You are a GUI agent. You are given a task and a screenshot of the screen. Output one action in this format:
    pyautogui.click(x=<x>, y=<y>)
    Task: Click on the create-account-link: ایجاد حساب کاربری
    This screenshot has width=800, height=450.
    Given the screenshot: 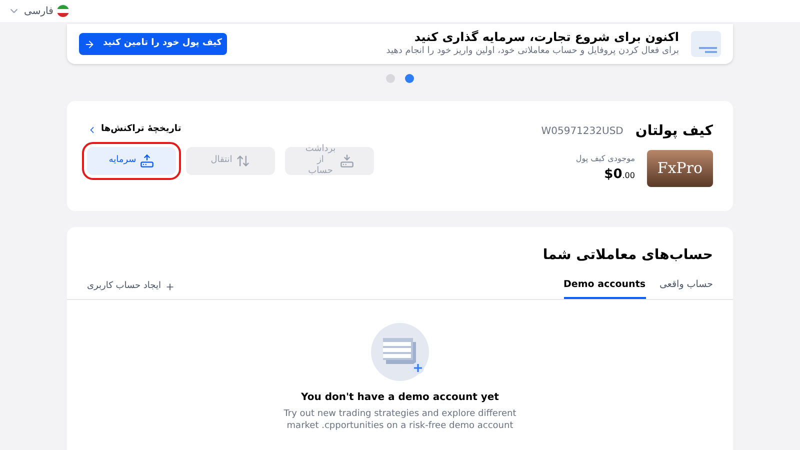 What is the action you would take?
    pyautogui.click(x=131, y=290)
    